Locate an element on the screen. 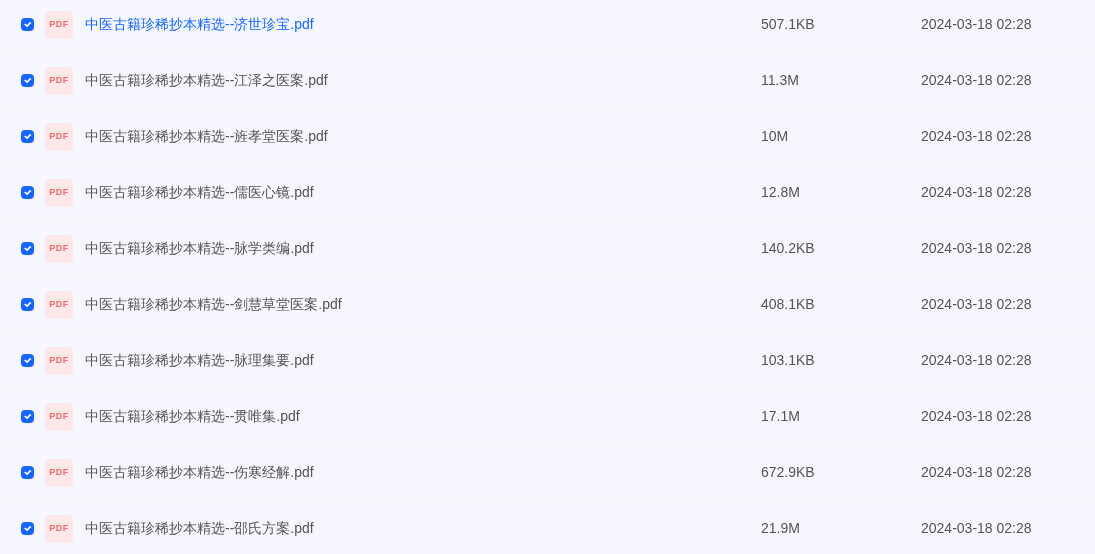 This screenshot has width=1095, height=554. file-name: 中医古籍珍稀抄本精选--江泽之医案.pdf is located at coordinates (206, 80).